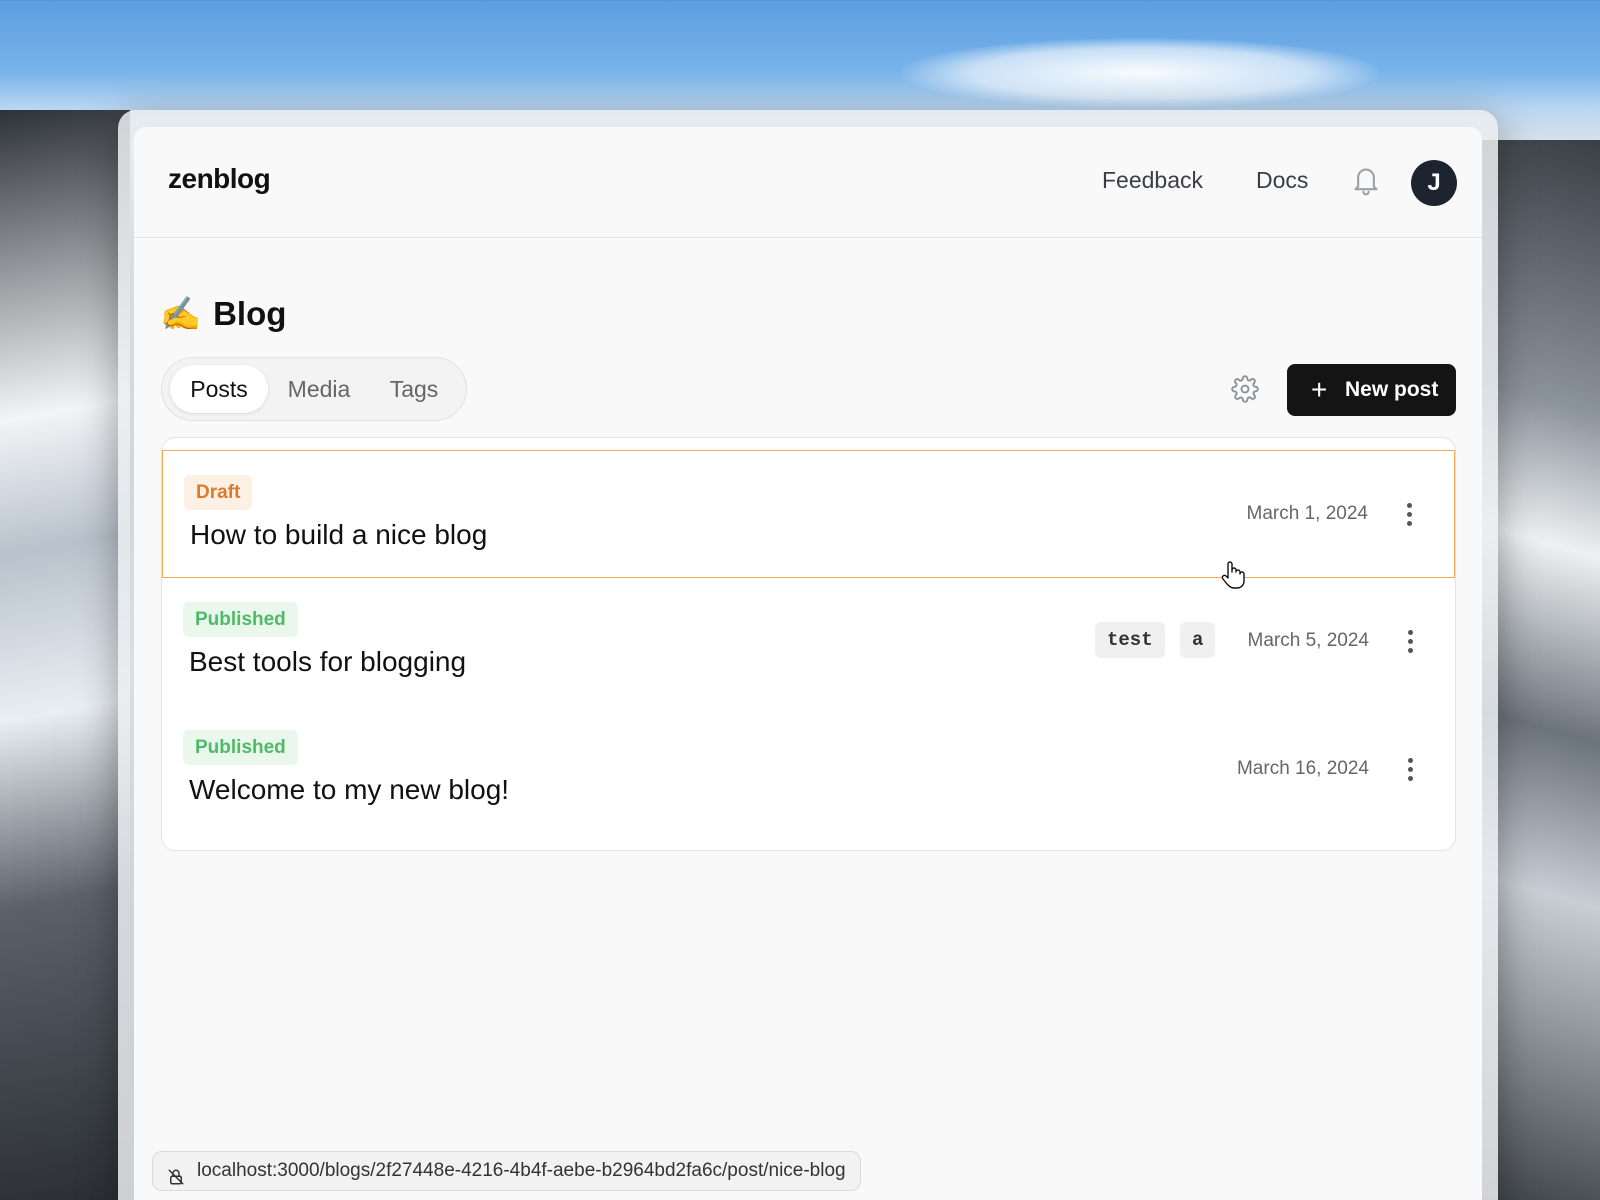  Describe the element at coordinates (250, 313) in the screenshot. I see `page-title-text: Blog` at that location.